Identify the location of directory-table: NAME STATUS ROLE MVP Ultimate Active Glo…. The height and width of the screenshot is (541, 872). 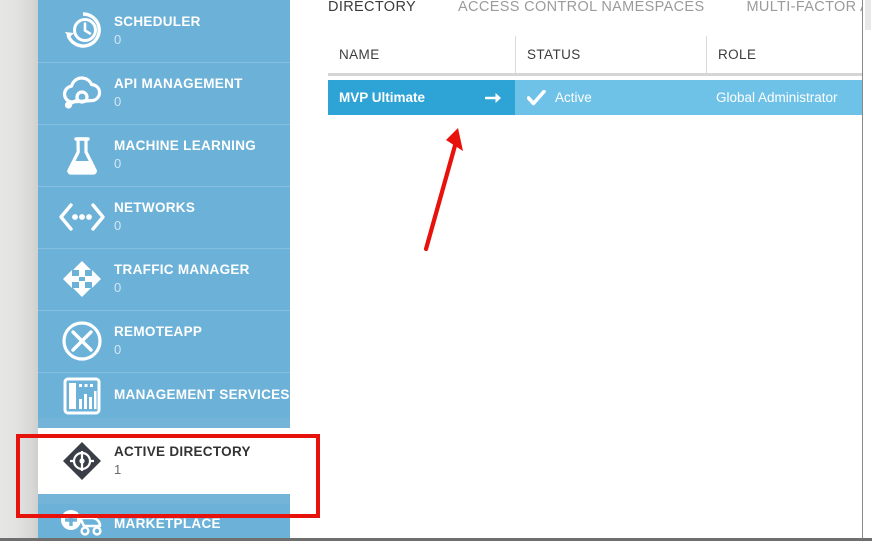
(595, 75).